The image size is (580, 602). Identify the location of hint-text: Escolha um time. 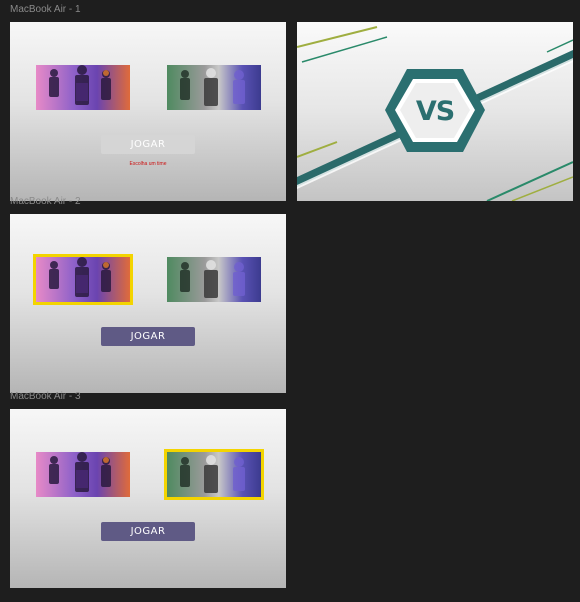
(148, 164).